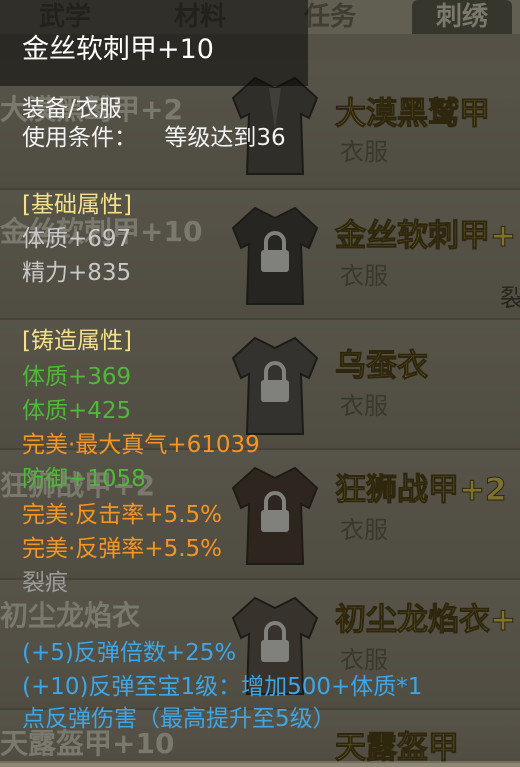 This screenshot has height=767, width=520. Describe the element at coordinates (129, 653) in the screenshot. I see `set-effect: (+5)反弹倍数+25%` at that location.